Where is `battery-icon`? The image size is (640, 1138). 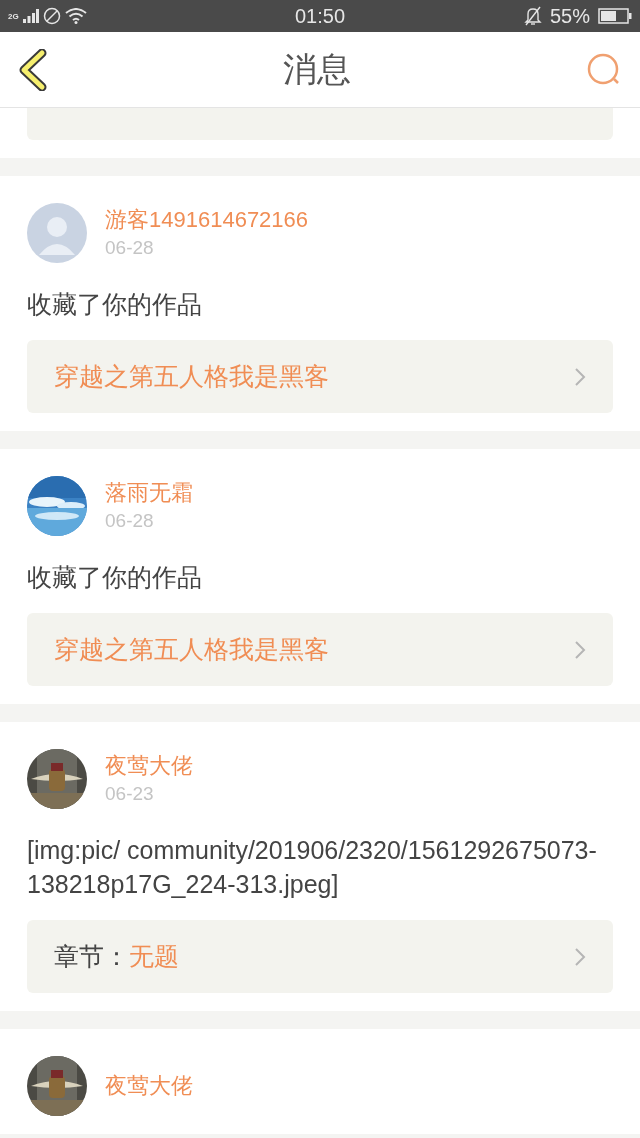 battery-icon is located at coordinates (615, 16).